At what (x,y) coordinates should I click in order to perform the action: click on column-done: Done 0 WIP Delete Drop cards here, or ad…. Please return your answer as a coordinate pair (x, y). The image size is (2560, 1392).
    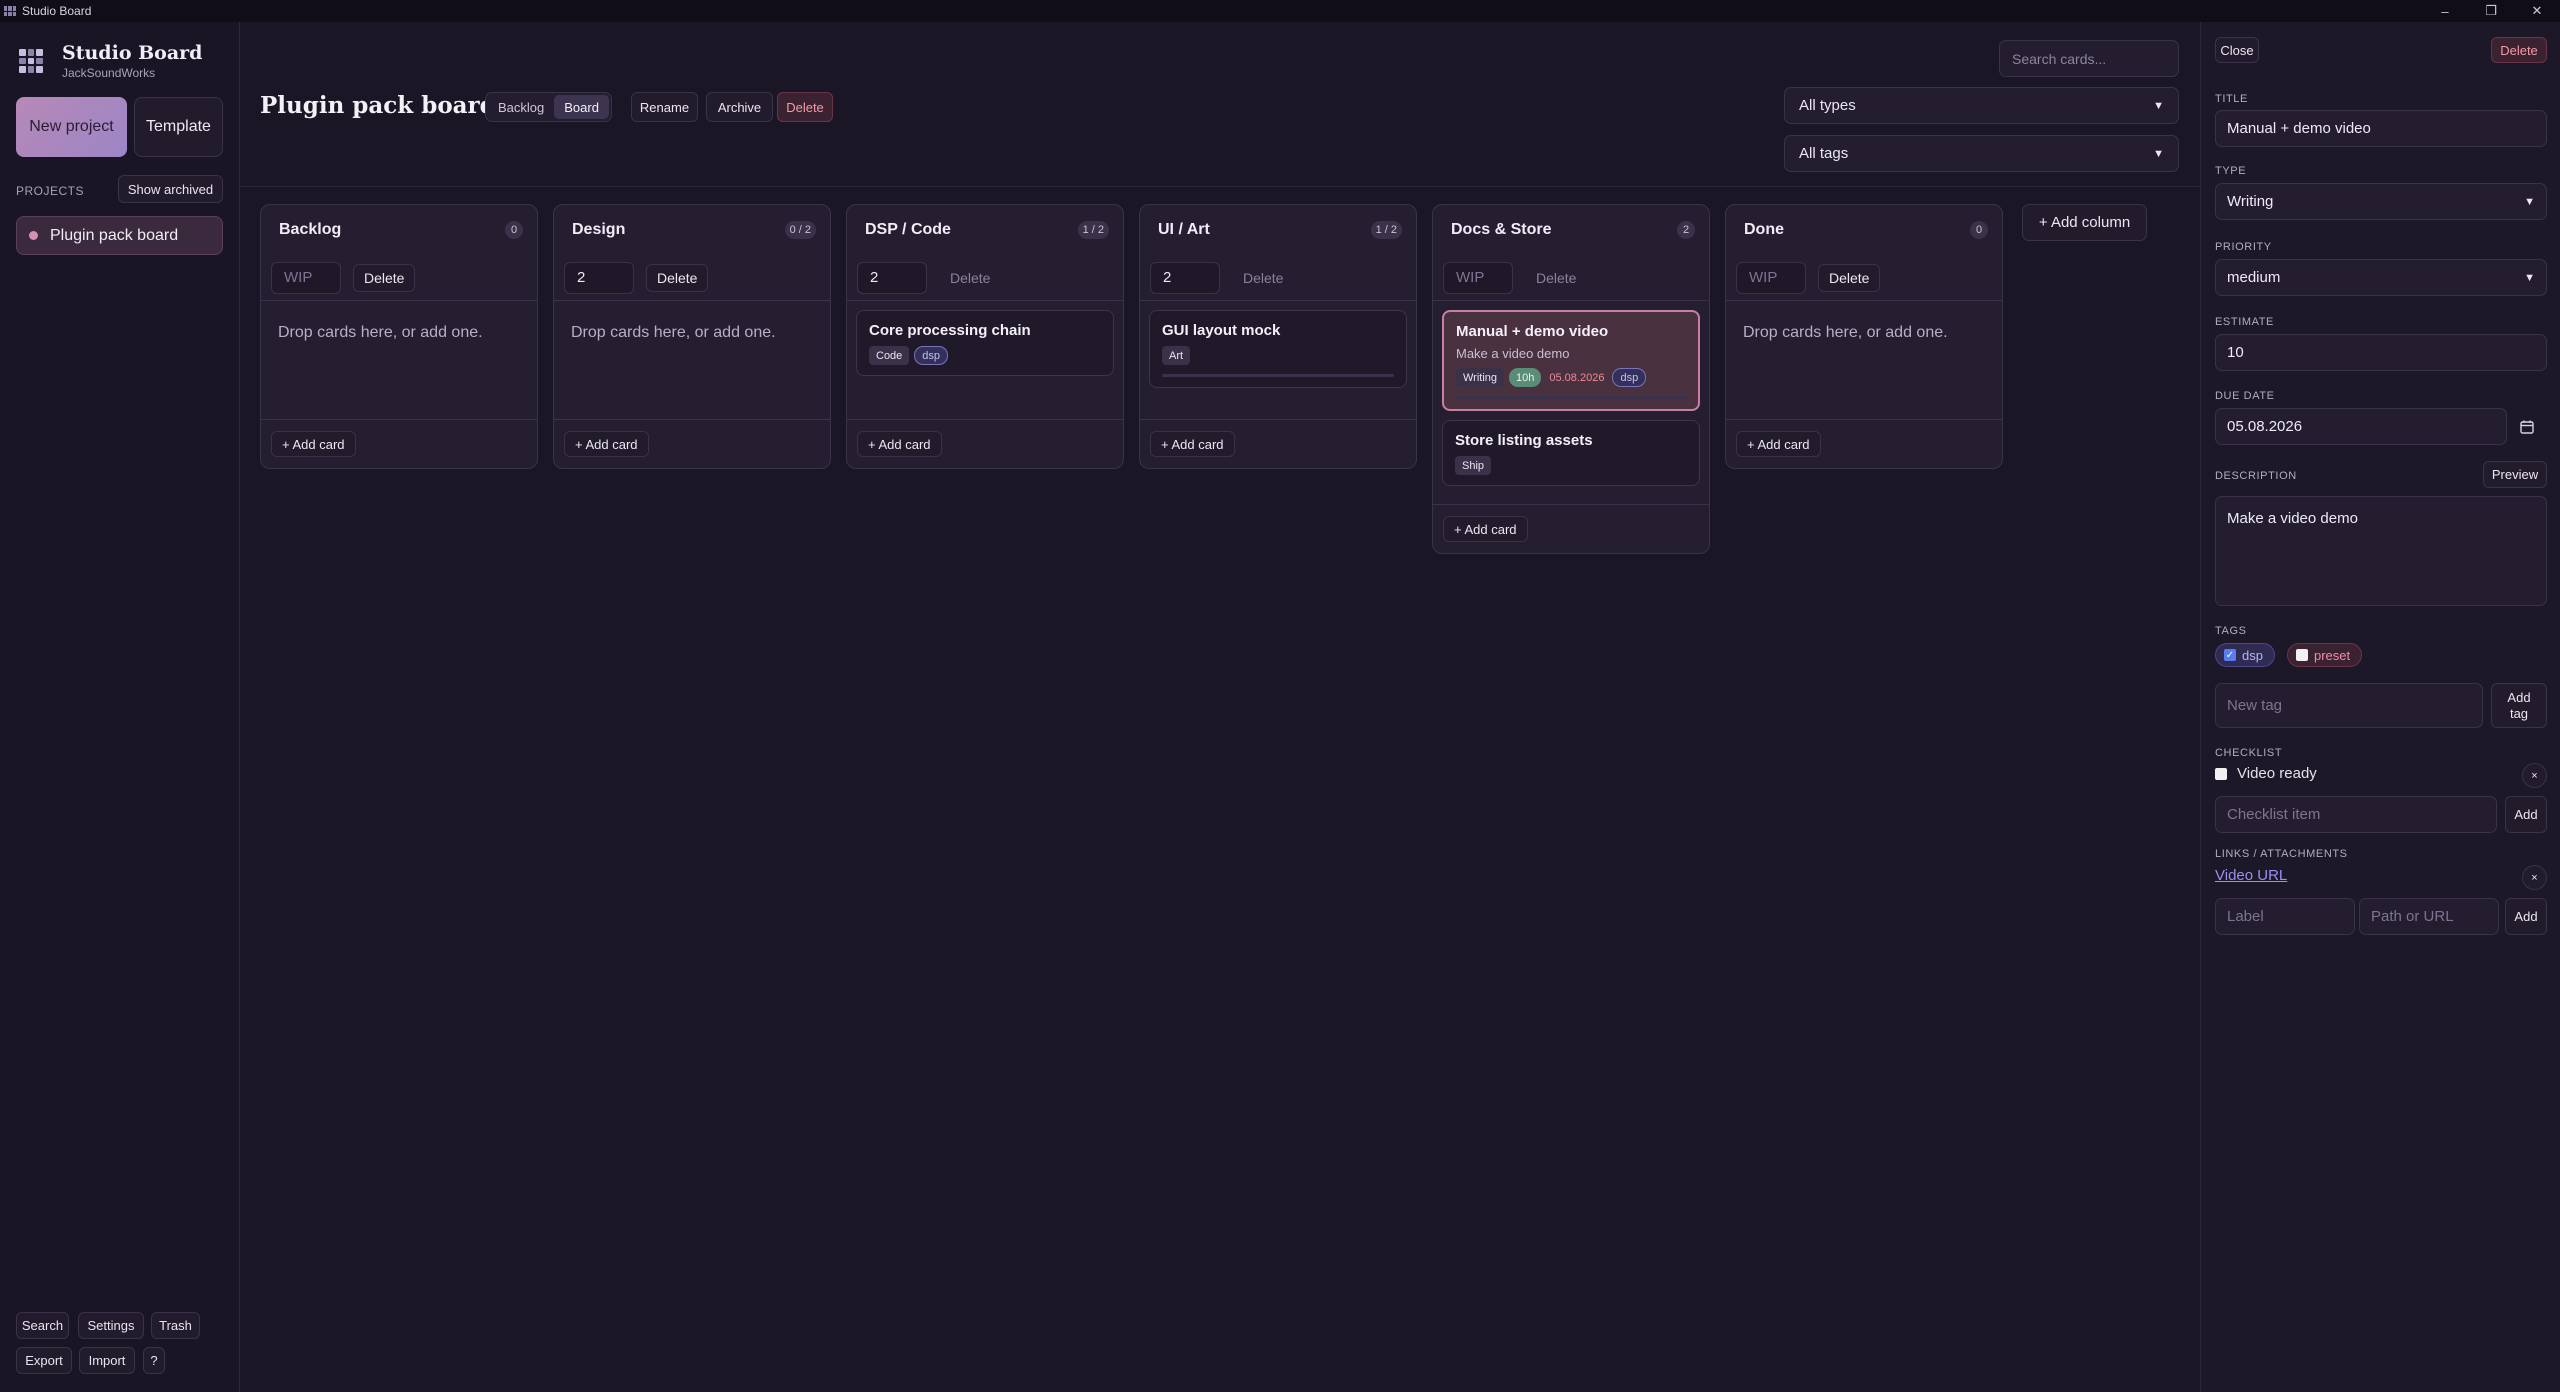
    Looking at the image, I should click on (1864, 336).